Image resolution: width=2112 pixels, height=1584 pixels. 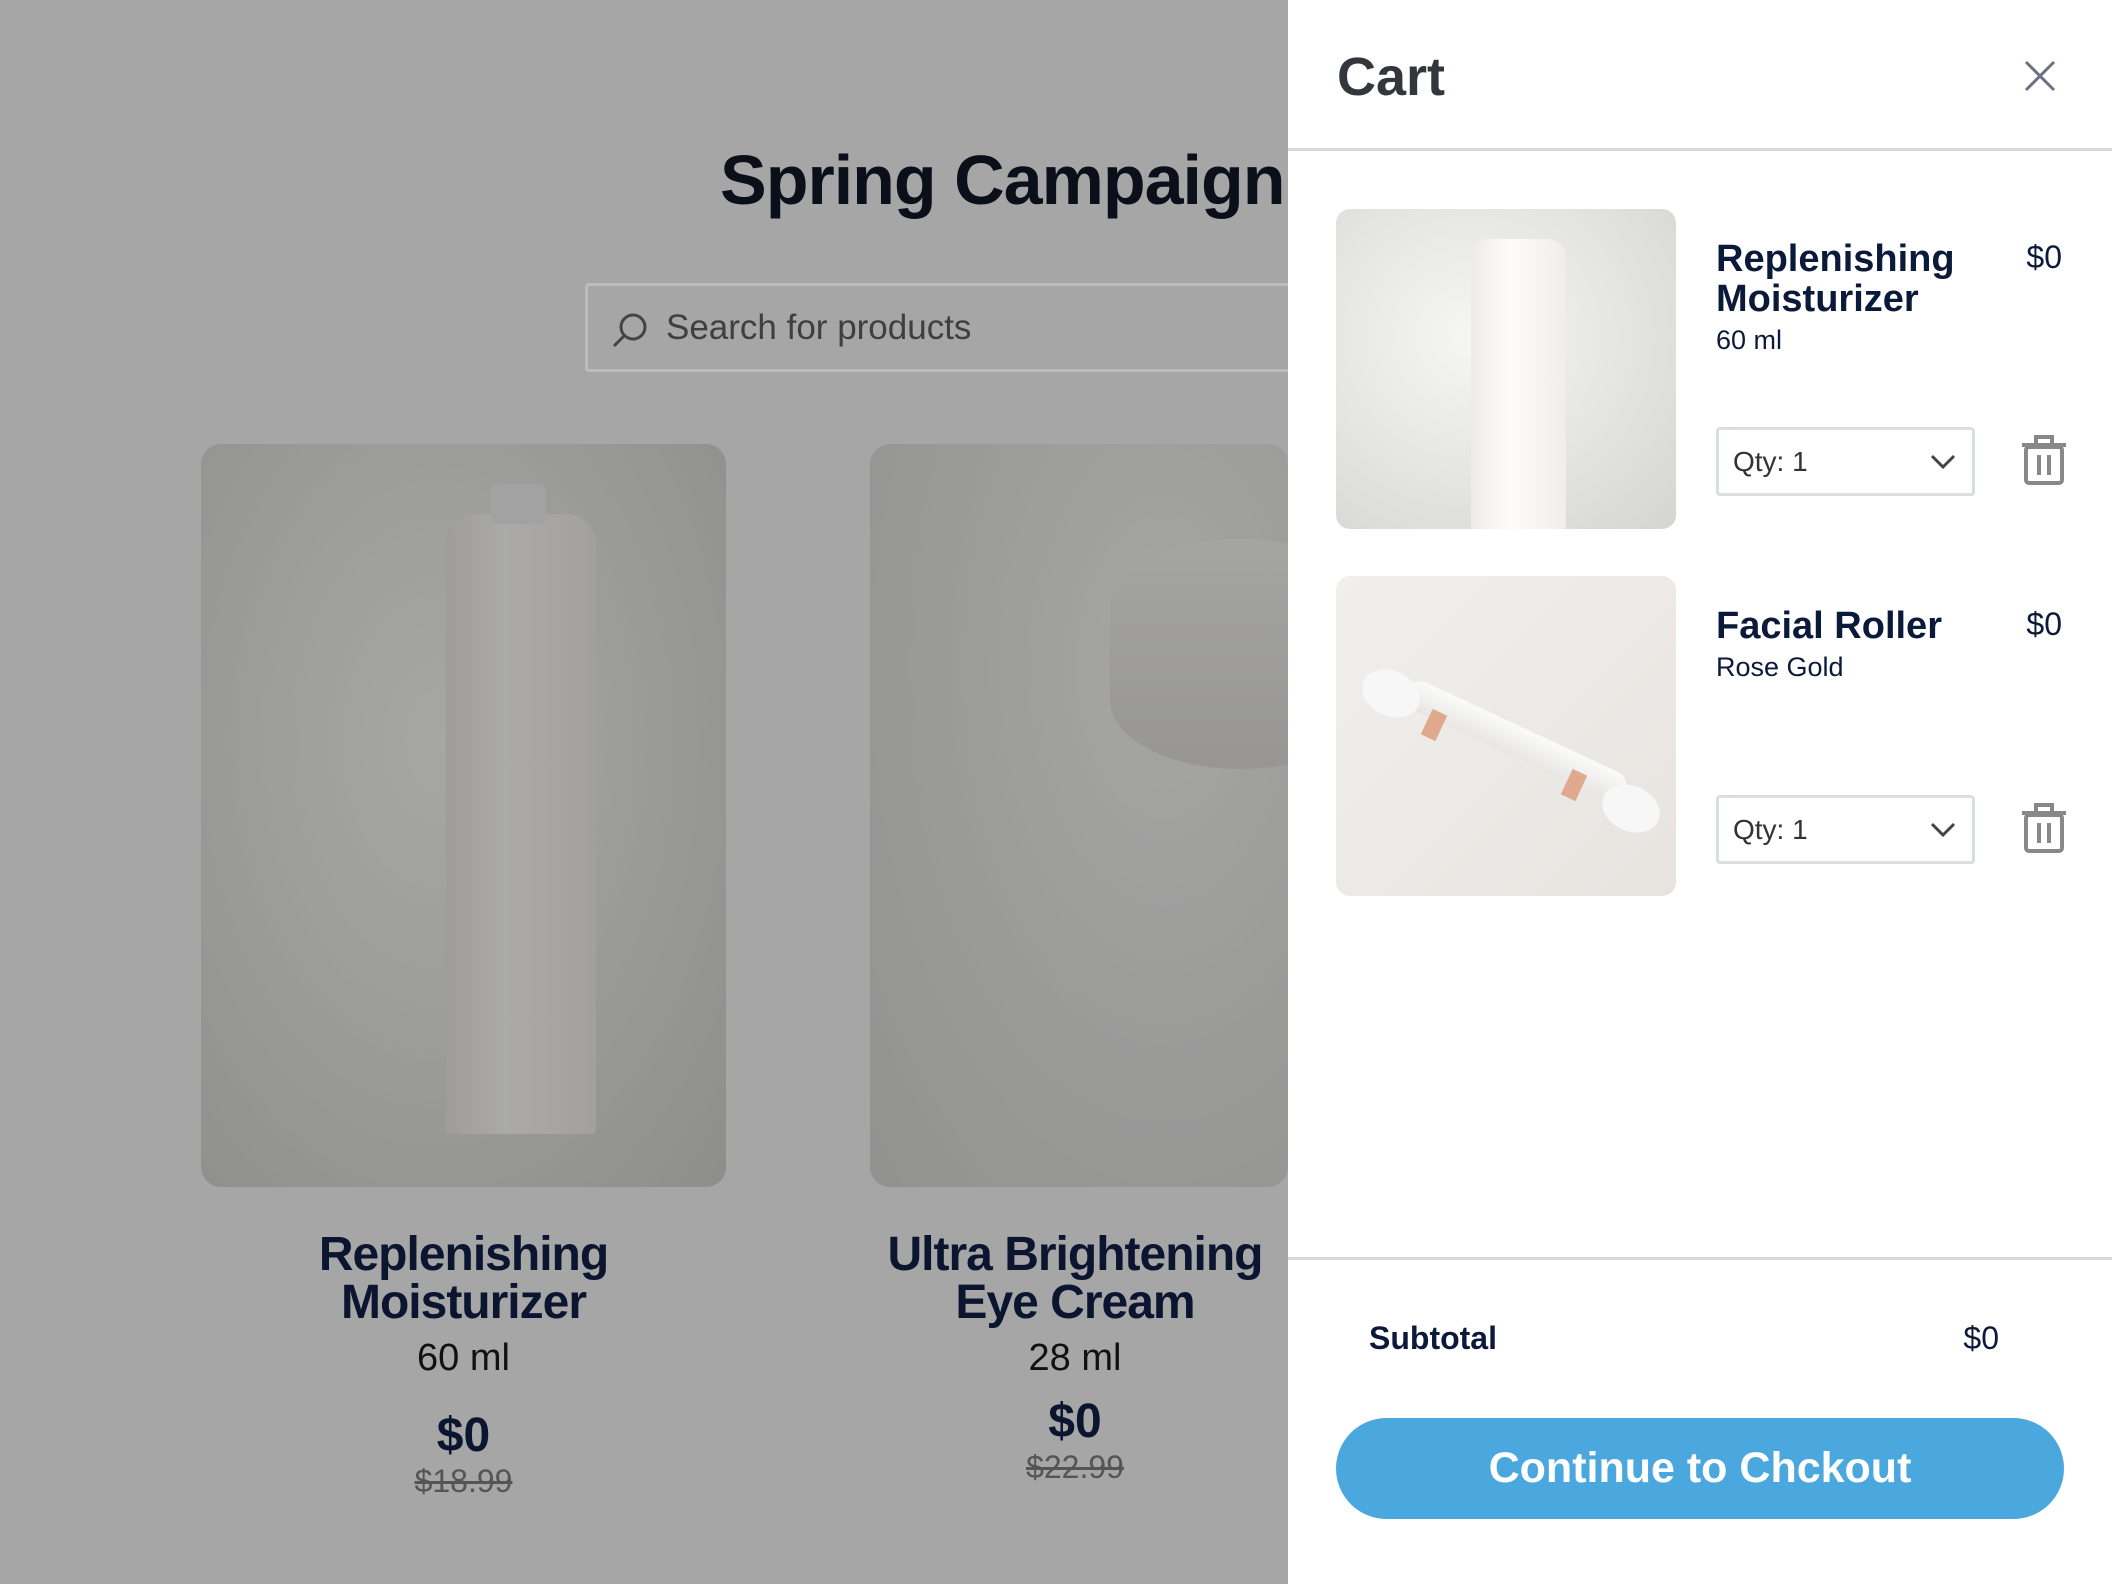 I want to click on product-size: 28 ml, so click(x=1075, y=1358).